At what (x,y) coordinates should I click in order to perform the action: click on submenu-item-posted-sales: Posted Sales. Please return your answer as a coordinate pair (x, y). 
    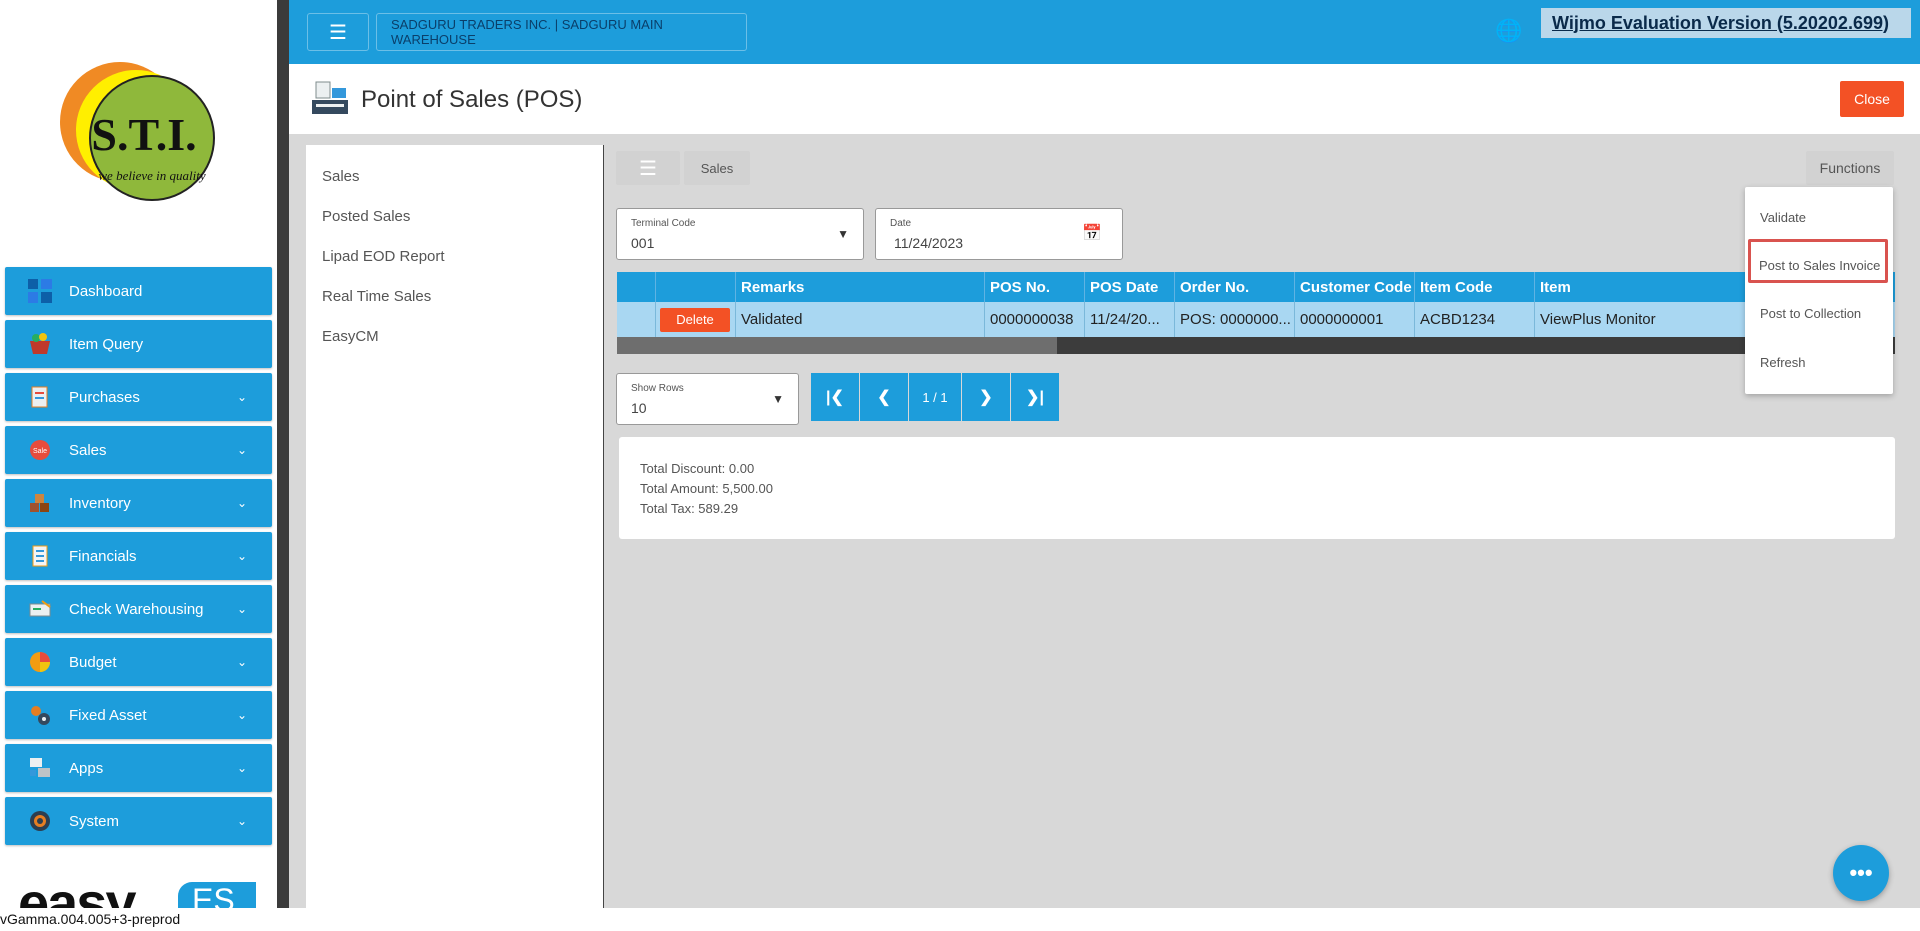
    Looking at the image, I should click on (366, 216).